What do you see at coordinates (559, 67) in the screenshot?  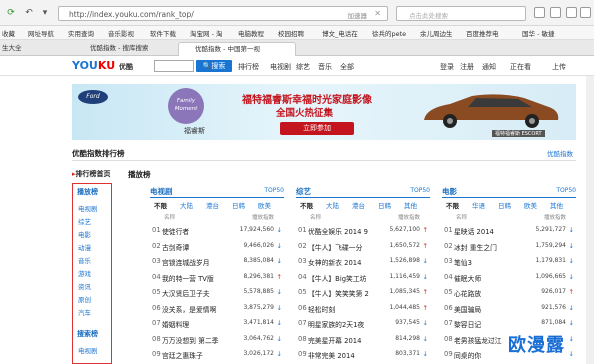 I see `nav-upload: 上传` at bounding box center [559, 67].